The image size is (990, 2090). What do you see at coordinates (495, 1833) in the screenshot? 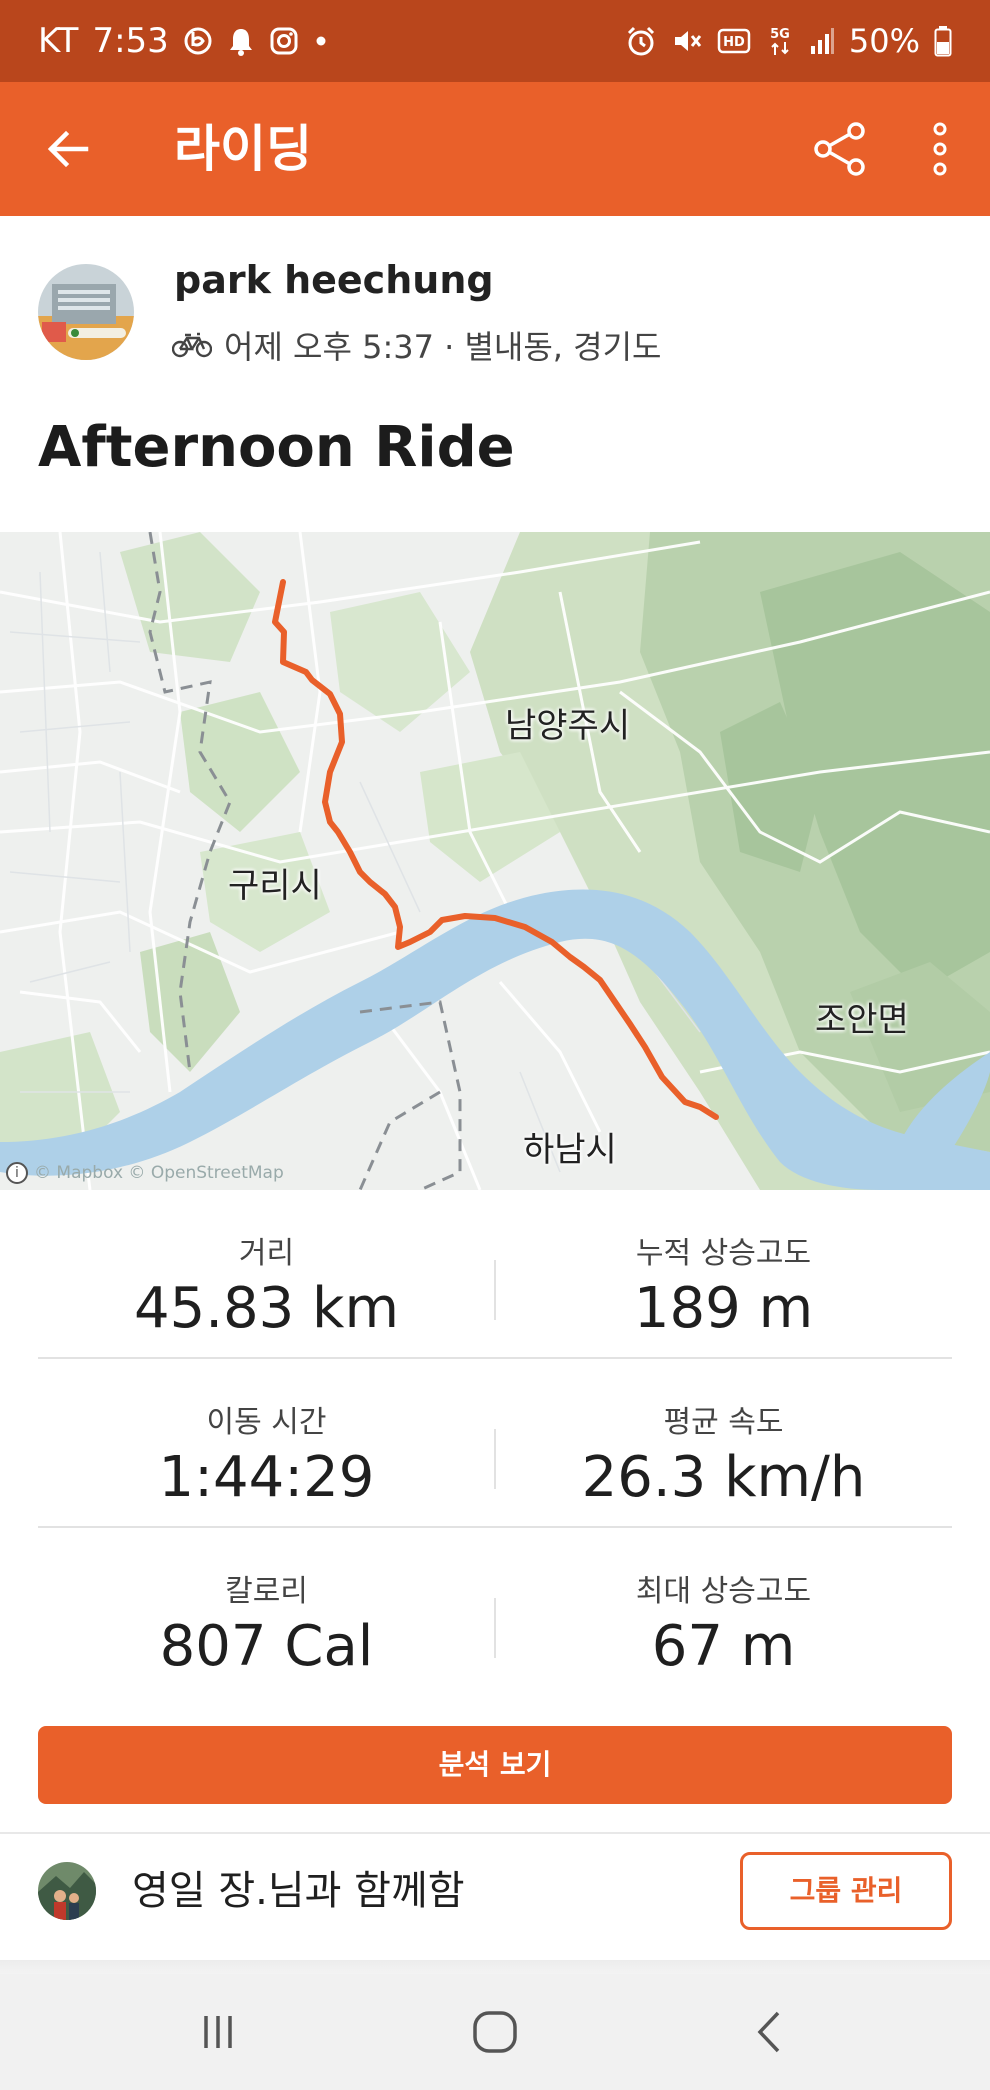
I see `divider` at bounding box center [495, 1833].